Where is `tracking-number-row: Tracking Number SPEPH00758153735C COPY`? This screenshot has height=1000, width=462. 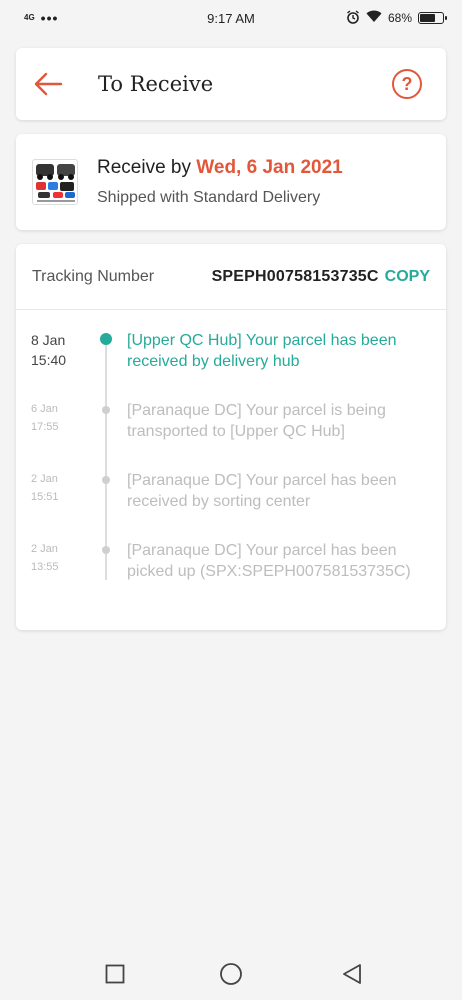
tracking-number-row: Tracking Number SPEPH00758153735C COPY is located at coordinates (231, 277).